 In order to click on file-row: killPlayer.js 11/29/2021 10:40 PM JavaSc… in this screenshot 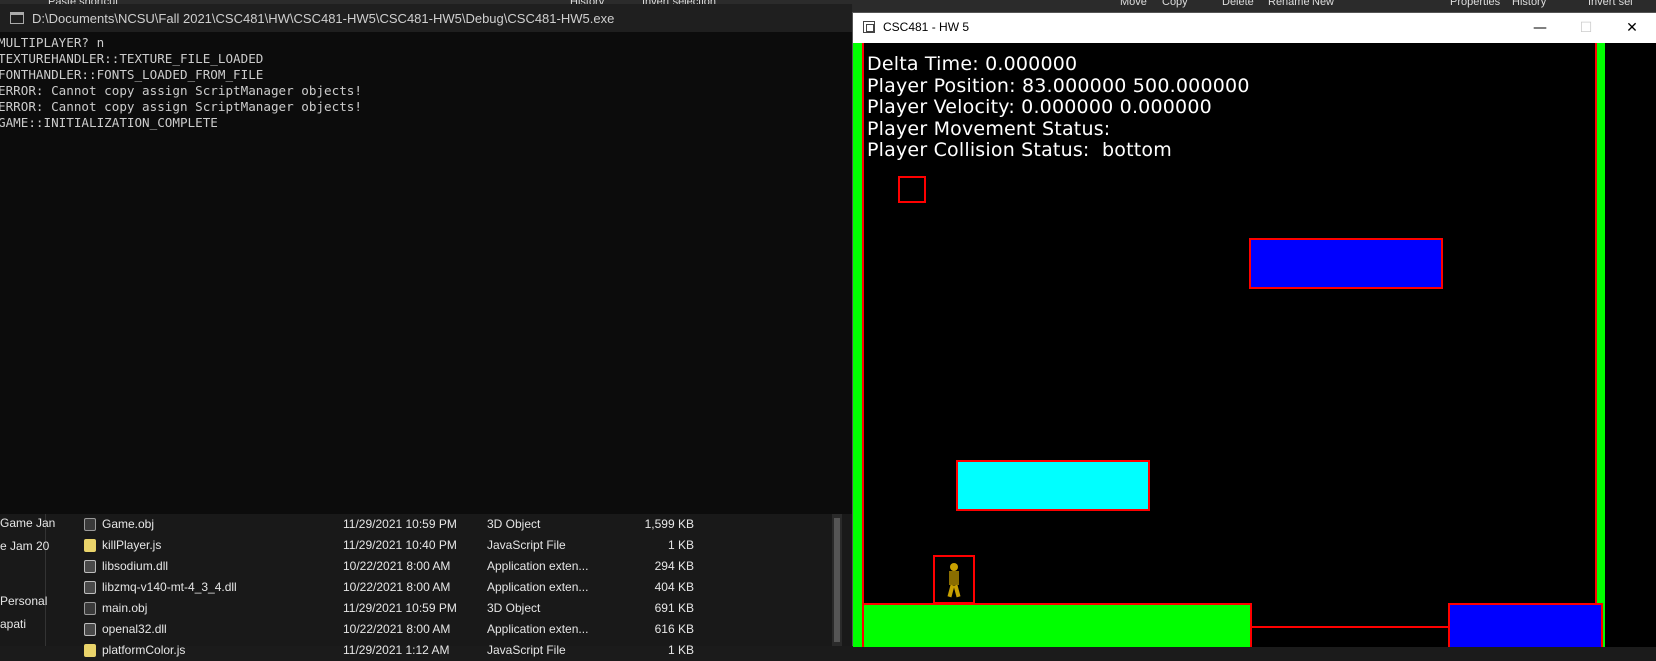, I will do `click(452, 545)`.